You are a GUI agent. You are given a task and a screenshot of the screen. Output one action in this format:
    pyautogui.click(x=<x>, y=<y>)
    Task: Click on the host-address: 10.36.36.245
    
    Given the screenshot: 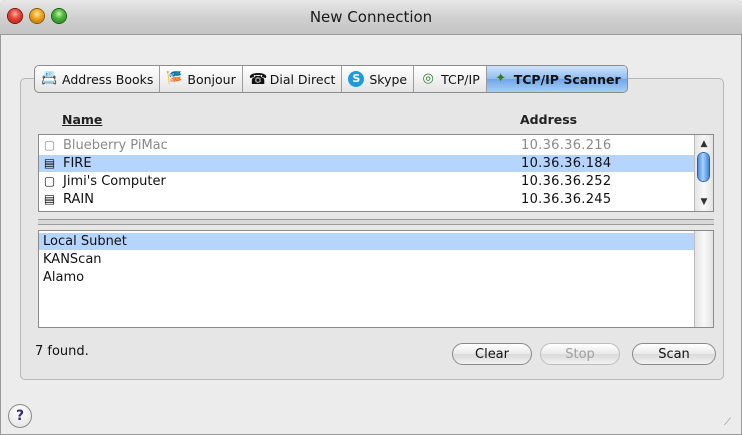 What is the action you would take?
    pyautogui.click(x=566, y=199)
    